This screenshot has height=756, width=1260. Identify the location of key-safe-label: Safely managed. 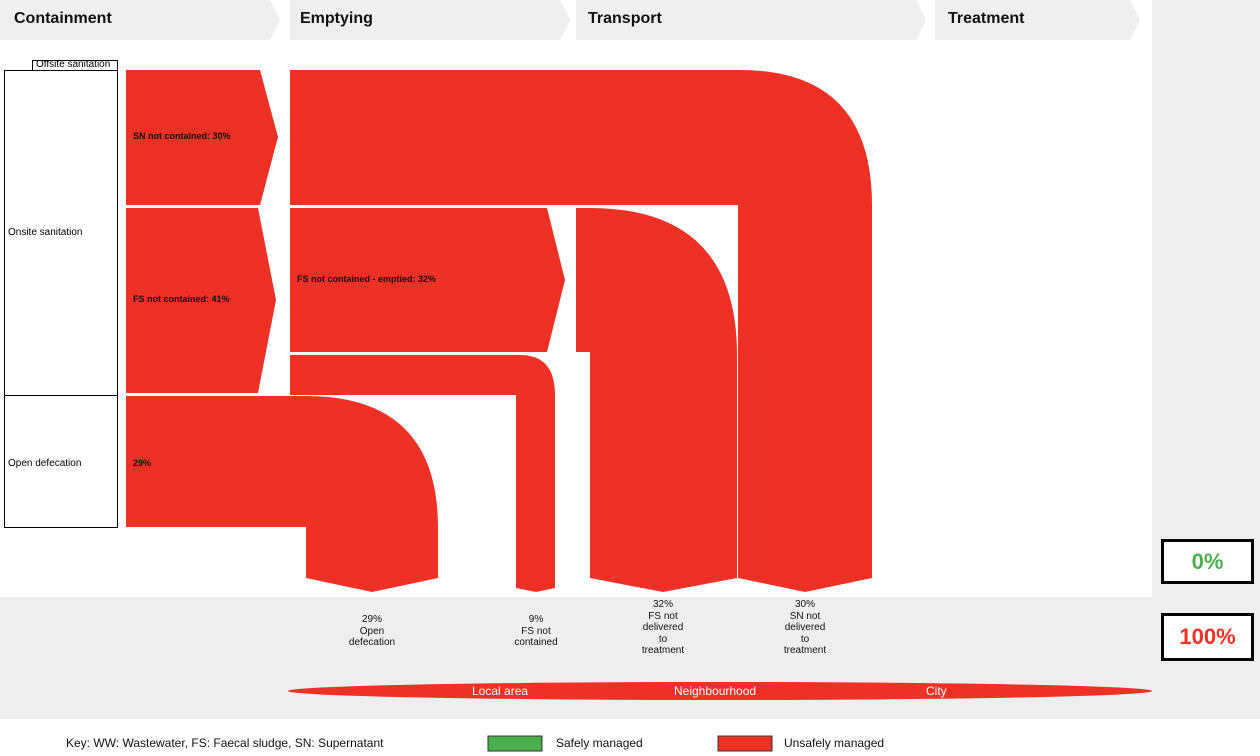
(599, 743).